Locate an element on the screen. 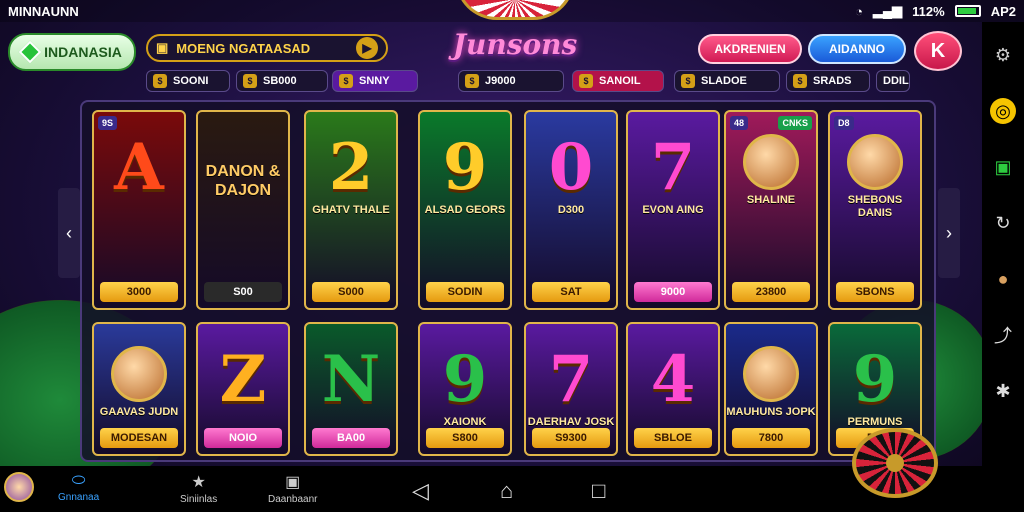  game-title-glyph: 9 is located at coordinates (875, 379).